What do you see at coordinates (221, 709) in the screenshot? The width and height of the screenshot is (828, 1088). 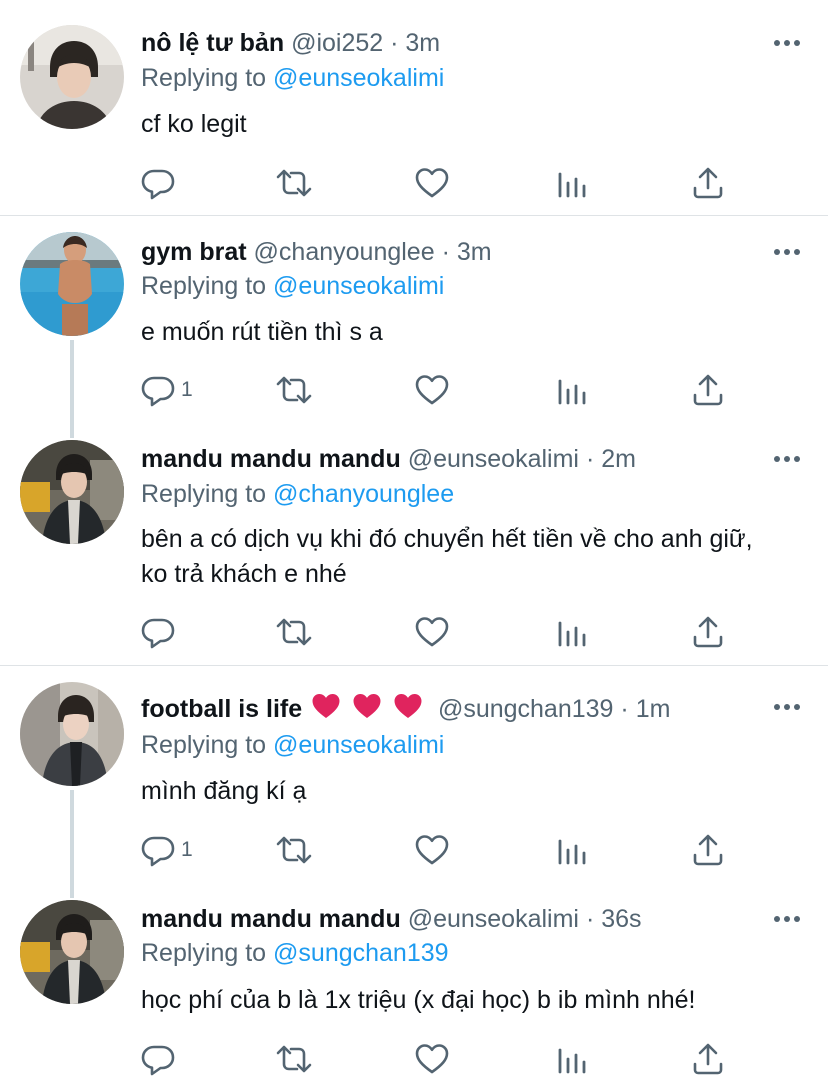 I see `display-name: football is life` at bounding box center [221, 709].